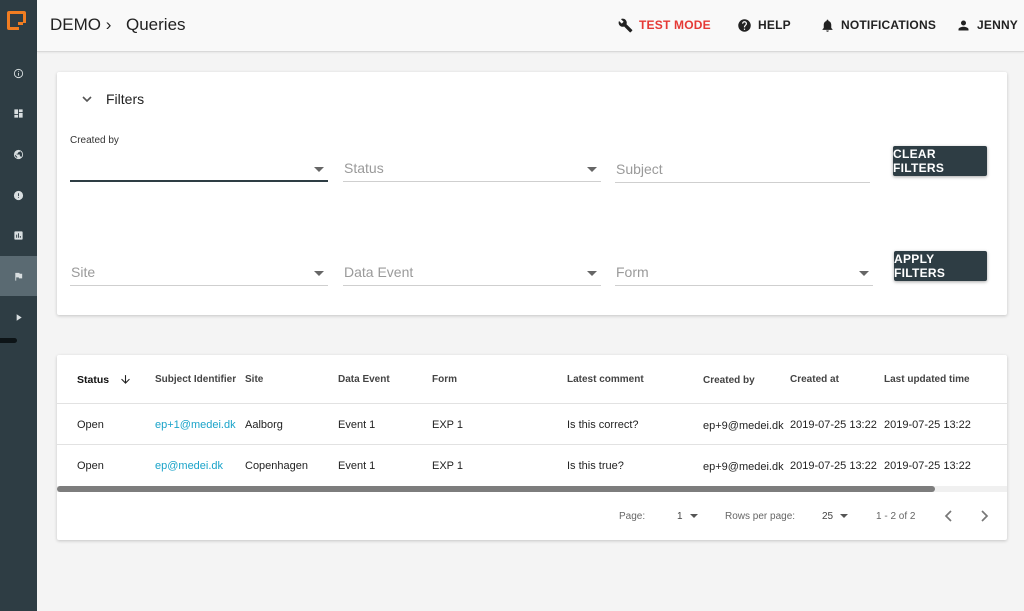 The height and width of the screenshot is (611, 1024). Describe the element at coordinates (814, 379) in the screenshot. I see `column-header-created-at: Created at` at that location.